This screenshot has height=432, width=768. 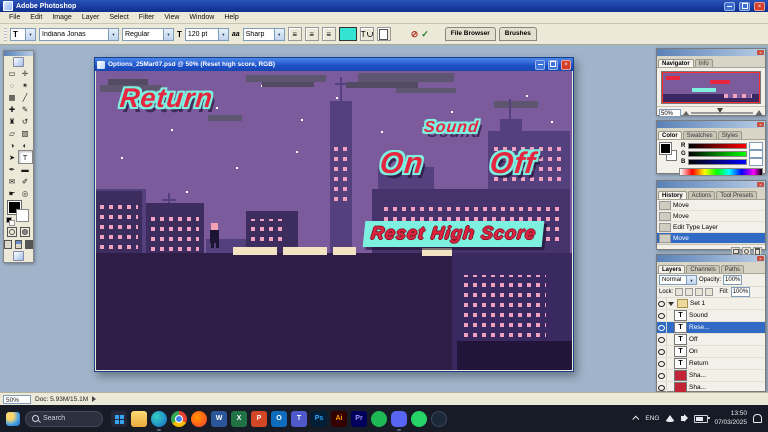 What do you see at coordinates (12, 169) in the screenshot?
I see `pen-tool: ✒` at bounding box center [12, 169].